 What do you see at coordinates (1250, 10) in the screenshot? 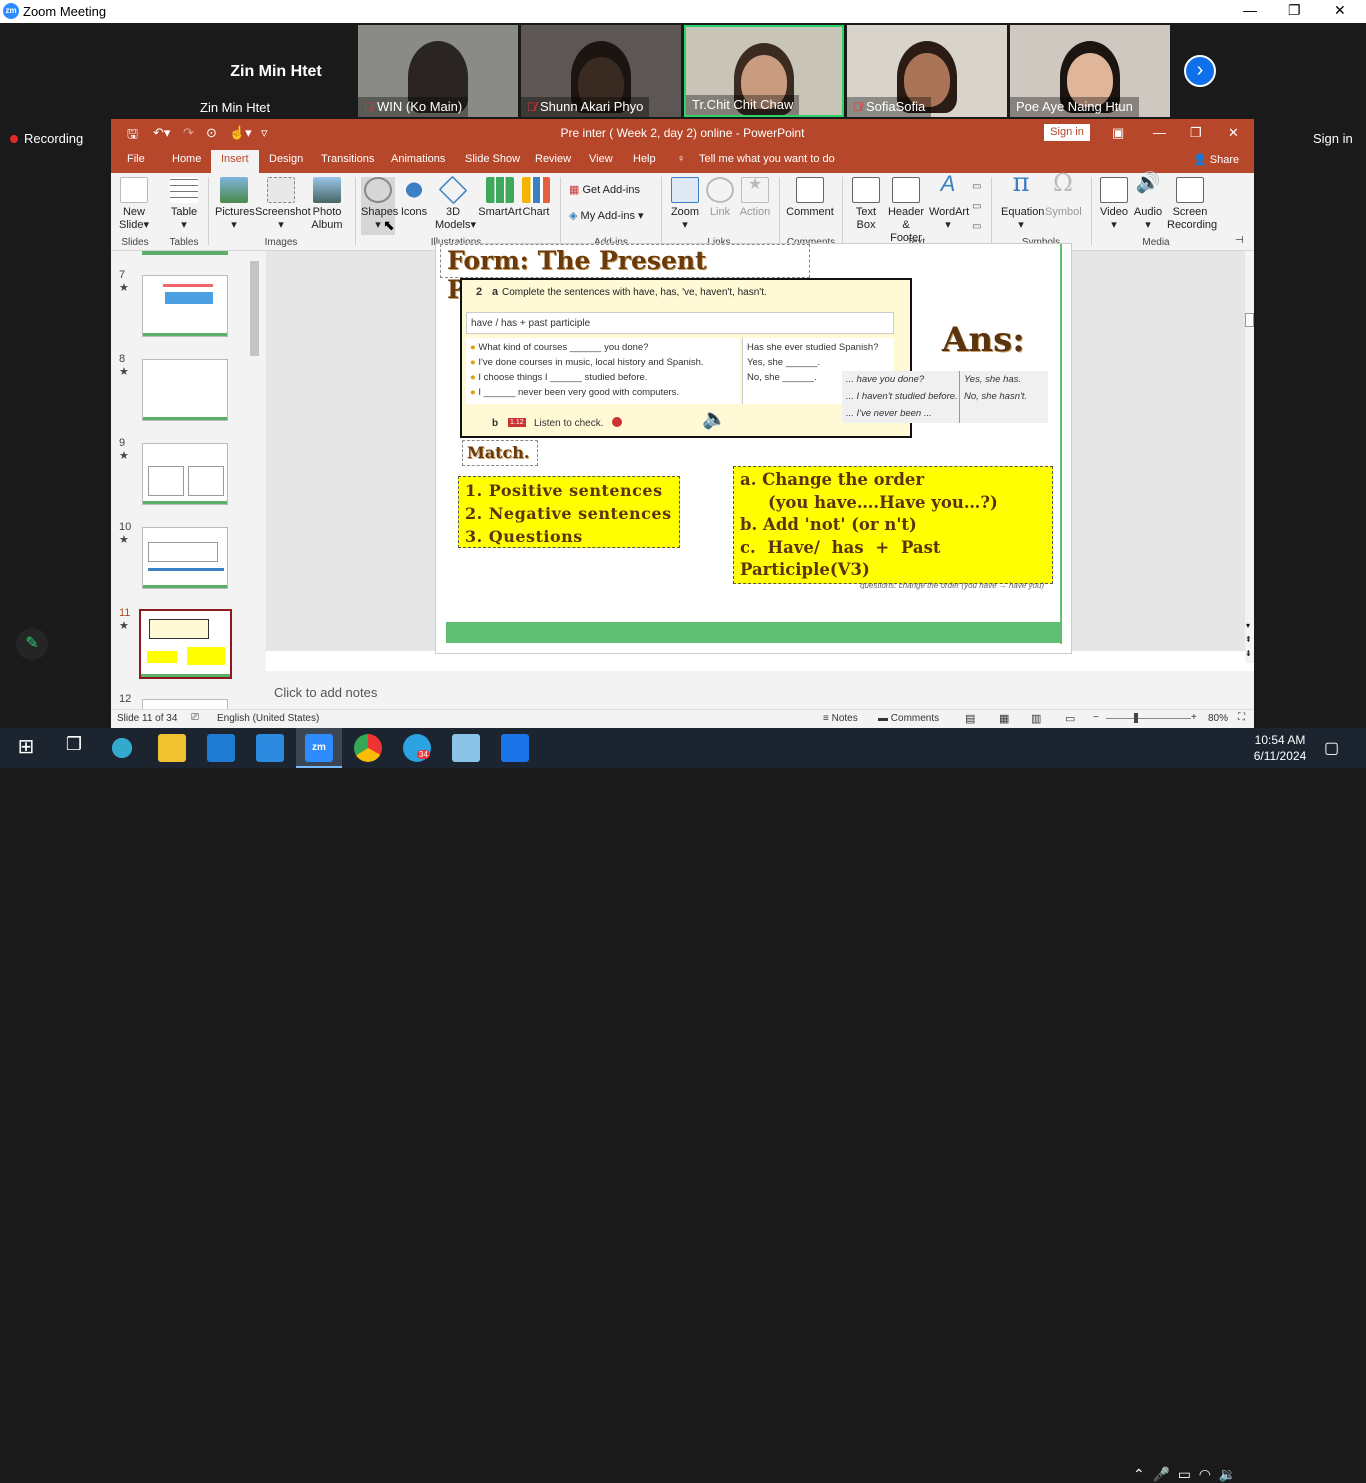
I see `minimize-icon: —` at bounding box center [1250, 10].